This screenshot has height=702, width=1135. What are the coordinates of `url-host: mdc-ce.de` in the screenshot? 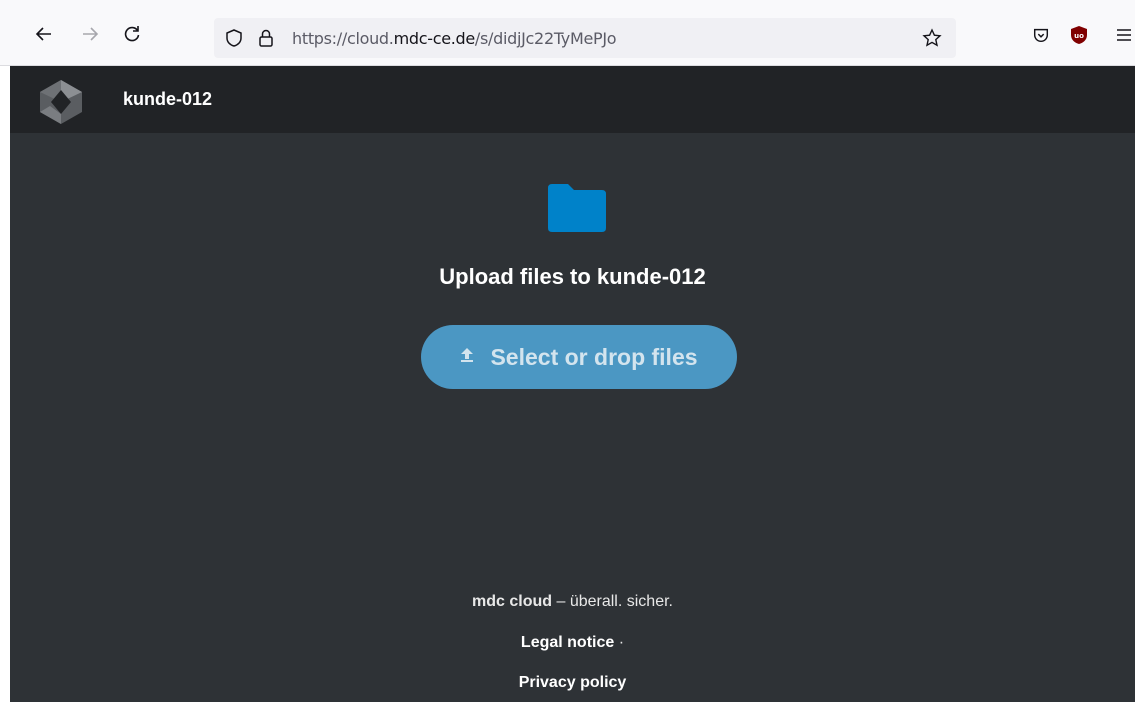 It's located at (434, 38).